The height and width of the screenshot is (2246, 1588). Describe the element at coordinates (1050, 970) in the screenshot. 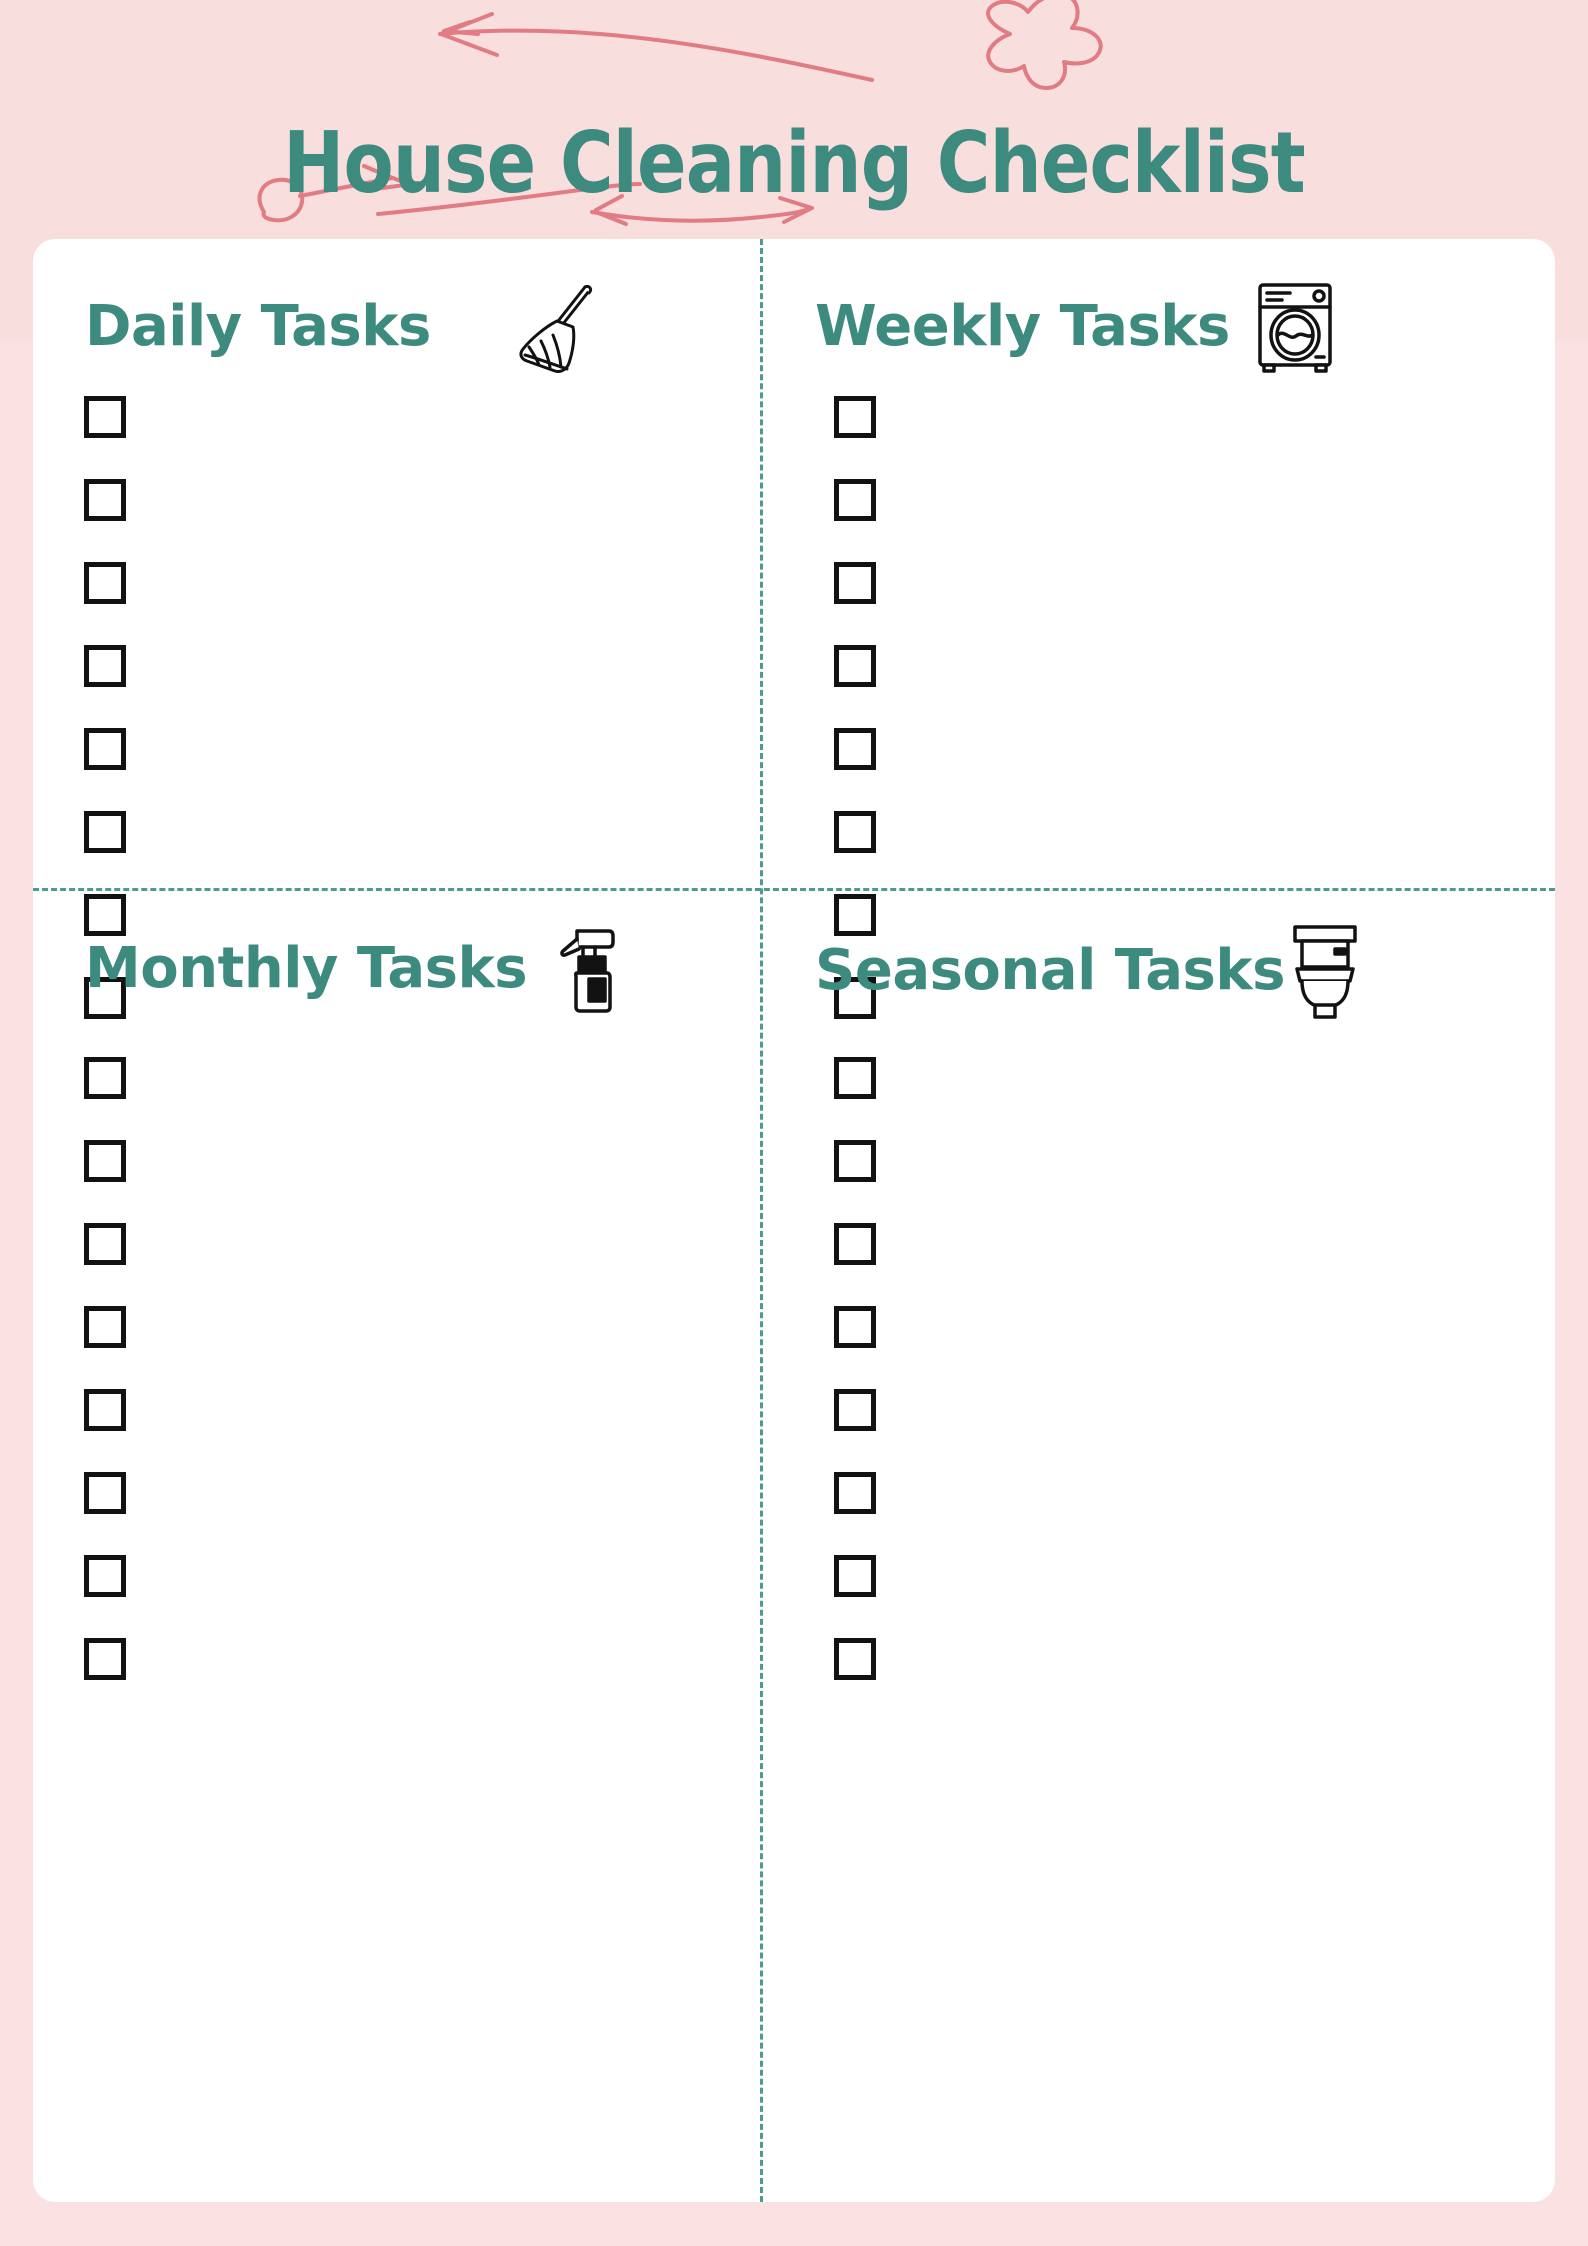

I see `section-title-seasonal: Seasonal Tasks` at that location.